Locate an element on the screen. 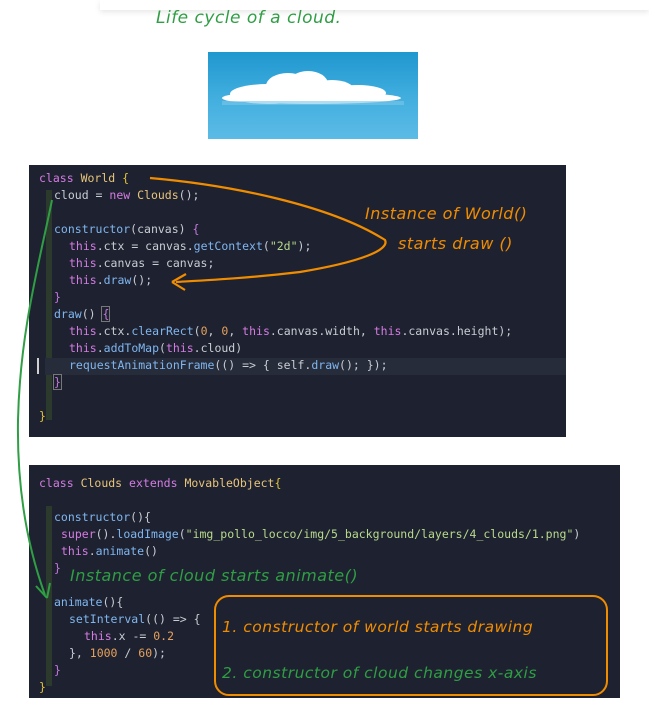 The image size is (649, 727). note-2: 2. constructor of cloud changes x-axis is located at coordinates (379, 673).